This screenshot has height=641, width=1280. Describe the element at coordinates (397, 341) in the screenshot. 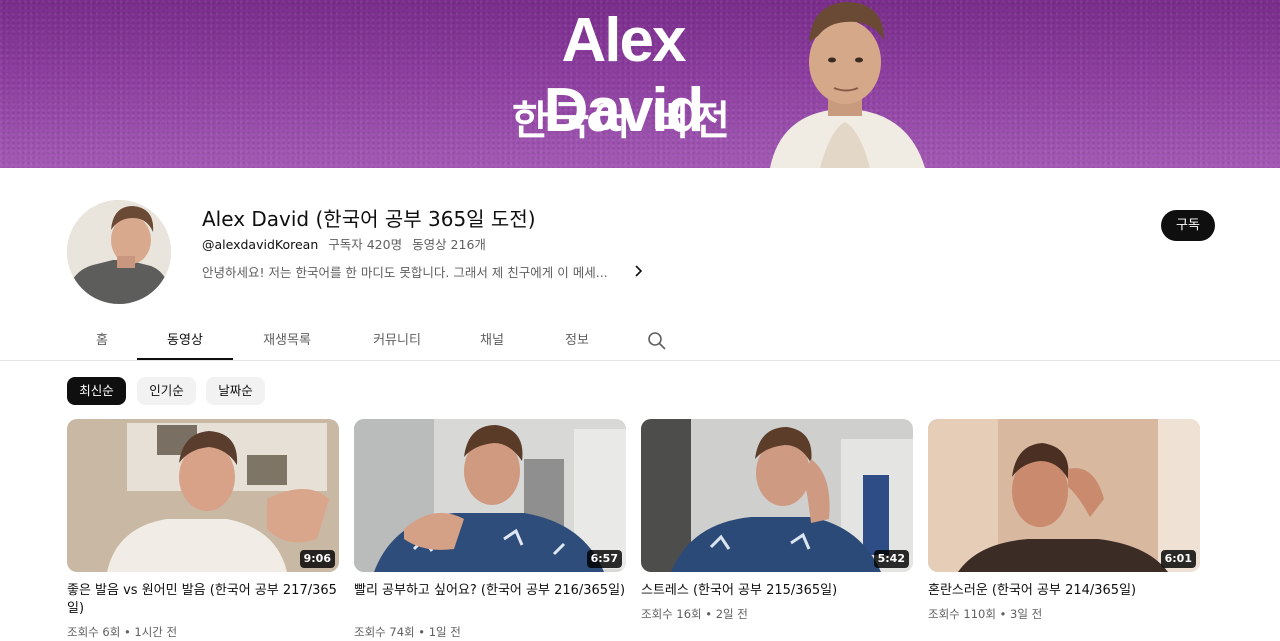

I see `tab-community: 커뮤니티` at that location.